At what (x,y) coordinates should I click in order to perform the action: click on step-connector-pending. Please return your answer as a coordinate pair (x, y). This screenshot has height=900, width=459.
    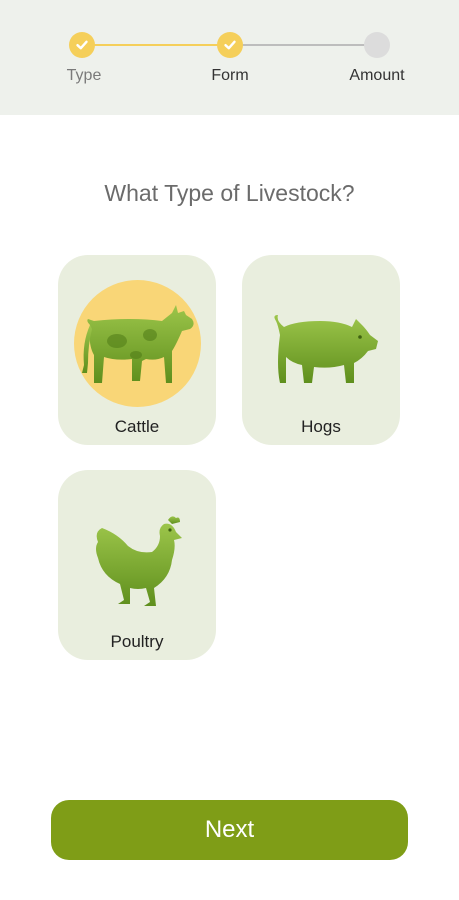
    Looking at the image, I should click on (303, 45).